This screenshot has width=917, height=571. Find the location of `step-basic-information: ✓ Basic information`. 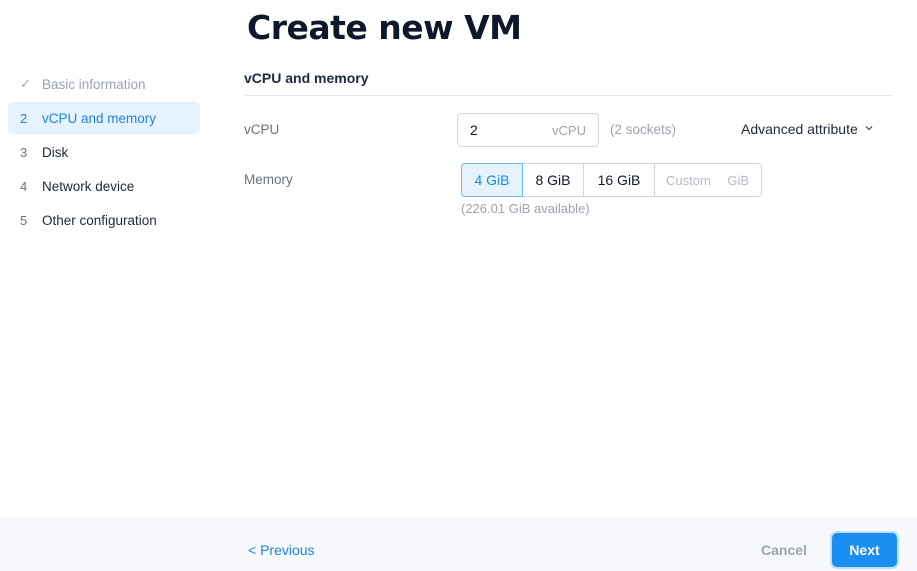

step-basic-information: ✓ Basic information is located at coordinates (104, 84).